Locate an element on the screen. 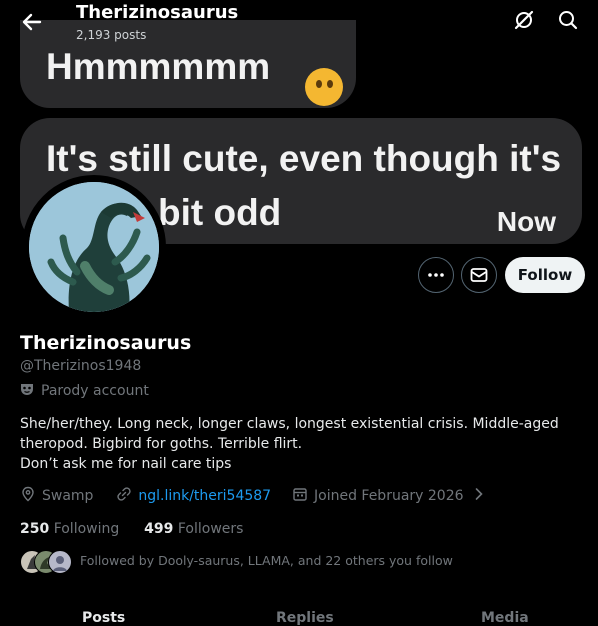 The width and height of the screenshot is (598, 626). follow-button: Follow is located at coordinates (545, 275).